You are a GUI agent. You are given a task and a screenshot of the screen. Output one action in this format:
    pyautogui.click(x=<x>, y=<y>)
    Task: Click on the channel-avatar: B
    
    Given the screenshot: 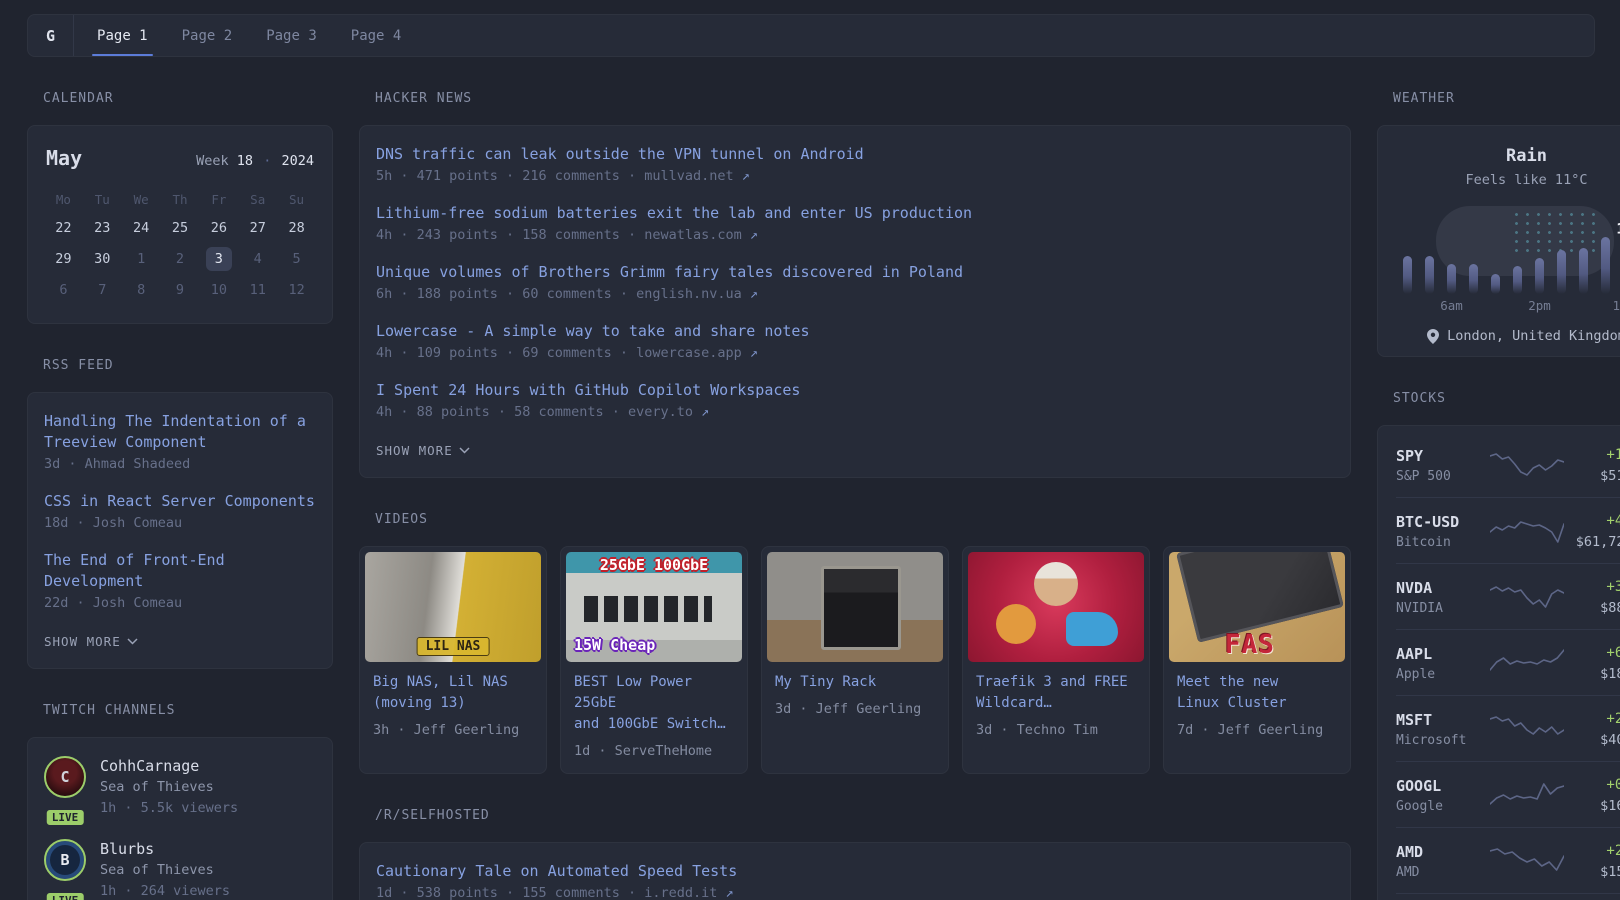 What is the action you would take?
    pyautogui.click(x=65, y=860)
    